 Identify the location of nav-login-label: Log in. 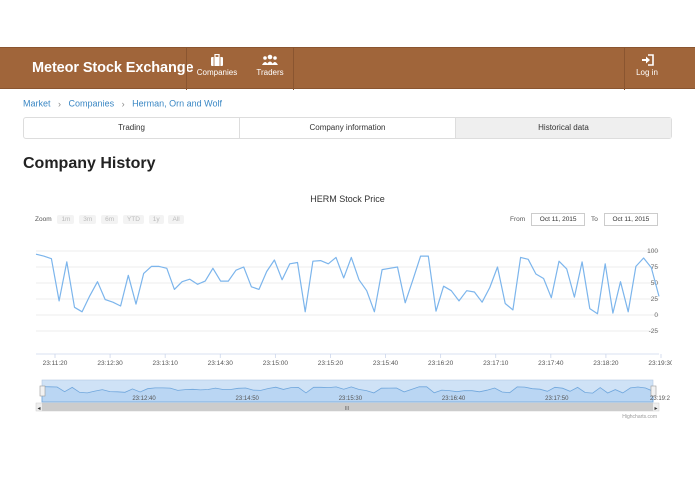
(647, 72).